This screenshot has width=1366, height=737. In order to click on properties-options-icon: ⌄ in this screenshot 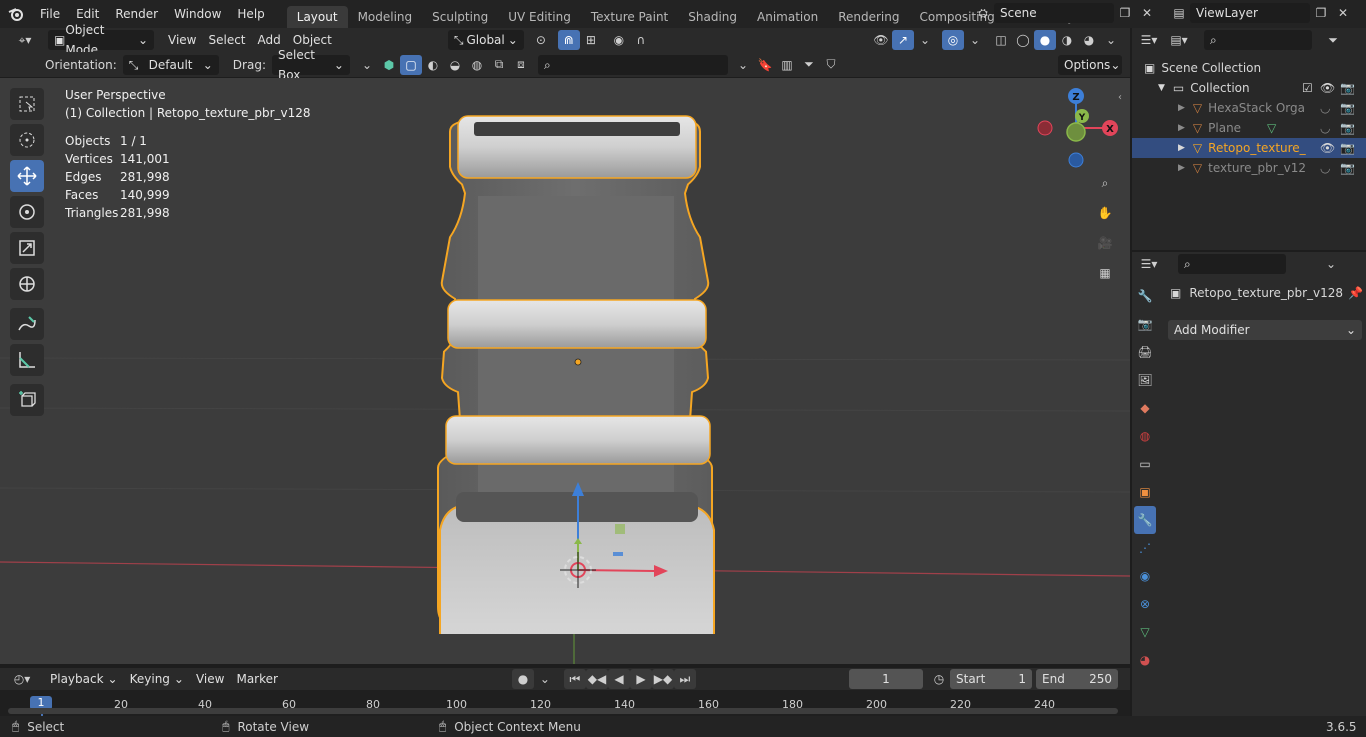, I will do `click(1331, 264)`.